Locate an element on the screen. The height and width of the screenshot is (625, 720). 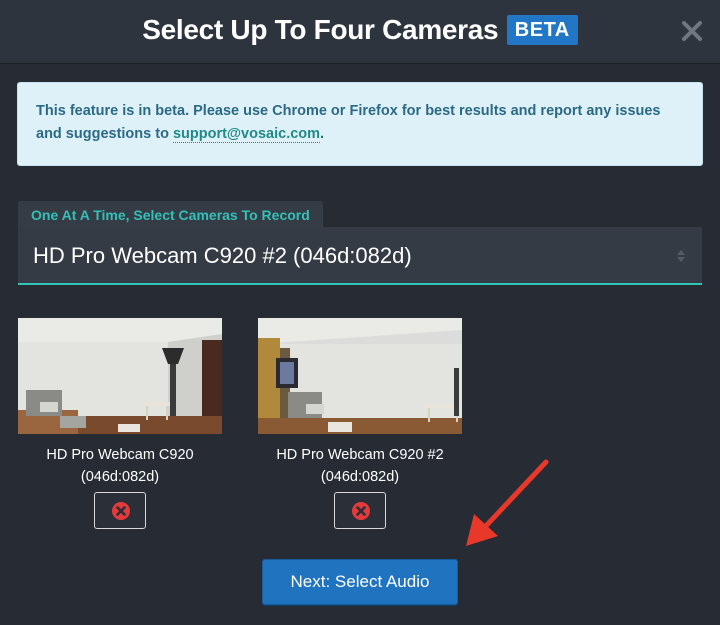
close-icon is located at coordinates (692, 31).